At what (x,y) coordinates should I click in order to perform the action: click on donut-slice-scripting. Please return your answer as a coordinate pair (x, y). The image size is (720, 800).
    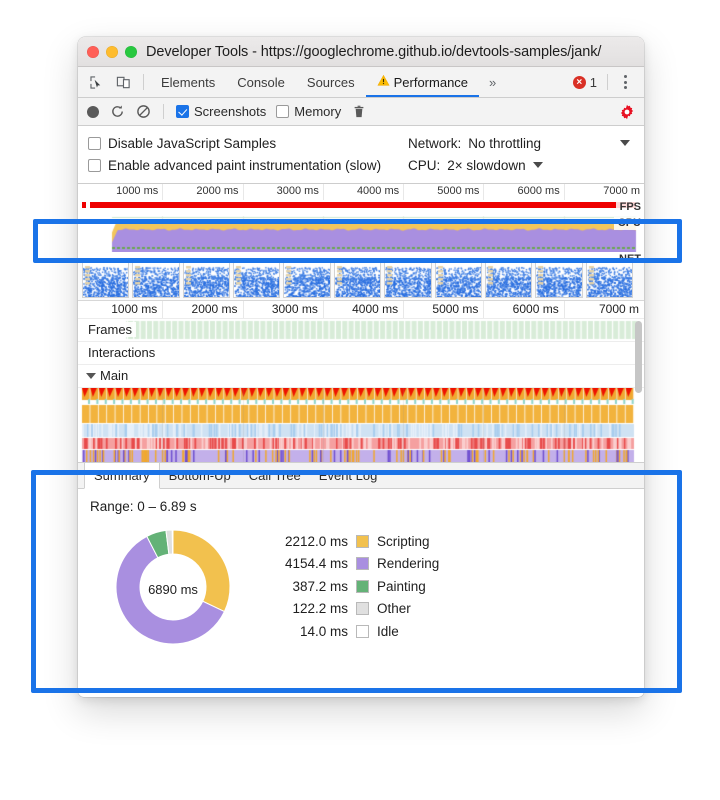
    Looking at the image, I should click on (201, 571).